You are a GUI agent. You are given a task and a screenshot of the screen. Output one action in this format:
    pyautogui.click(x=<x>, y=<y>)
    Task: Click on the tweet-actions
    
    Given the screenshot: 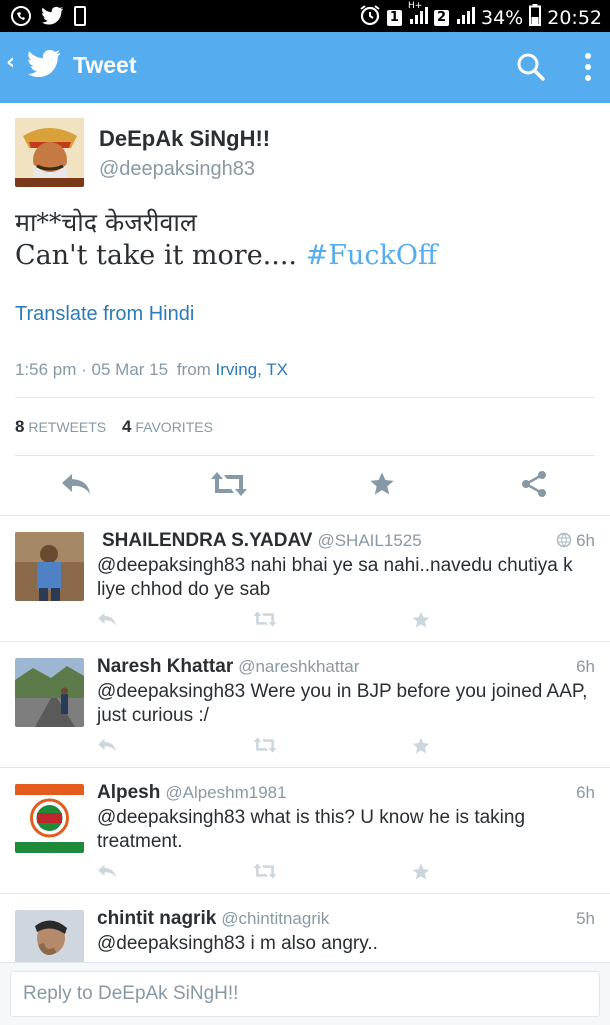 What is the action you would take?
    pyautogui.click(x=305, y=486)
    